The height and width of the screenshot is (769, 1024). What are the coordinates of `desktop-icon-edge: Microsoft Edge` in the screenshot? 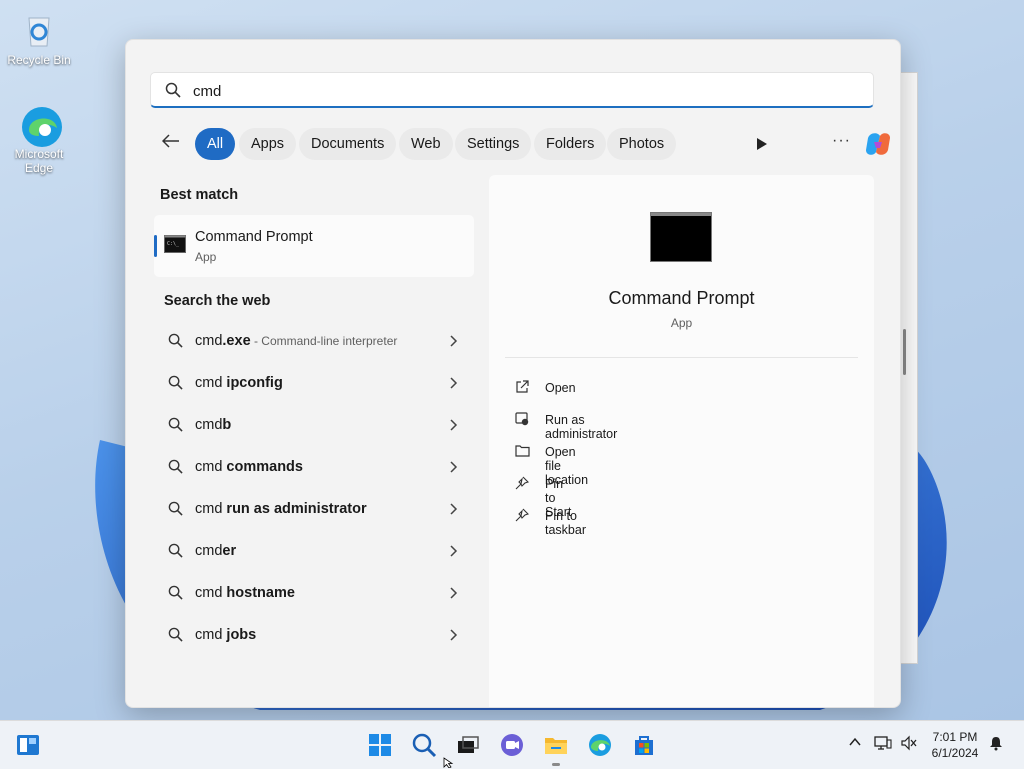 It's located at (39, 139).